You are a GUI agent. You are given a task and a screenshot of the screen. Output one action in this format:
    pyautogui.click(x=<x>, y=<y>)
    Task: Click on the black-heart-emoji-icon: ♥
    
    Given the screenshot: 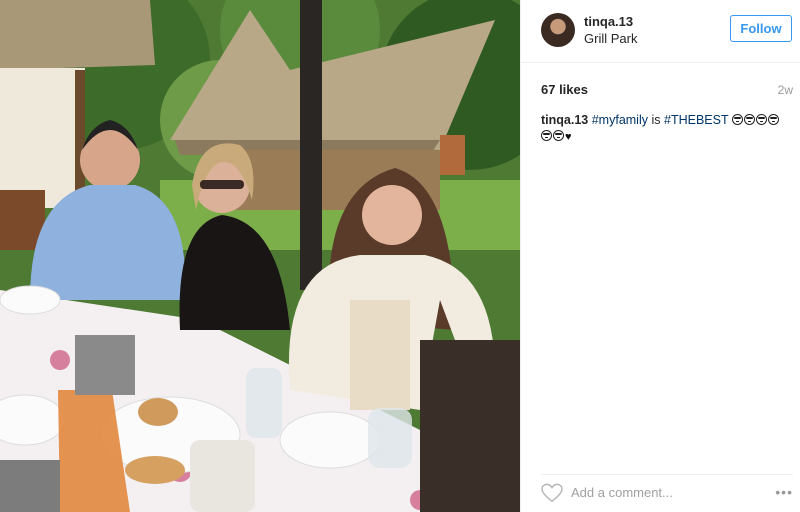 What is the action you would take?
    pyautogui.click(x=568, y=137)
    